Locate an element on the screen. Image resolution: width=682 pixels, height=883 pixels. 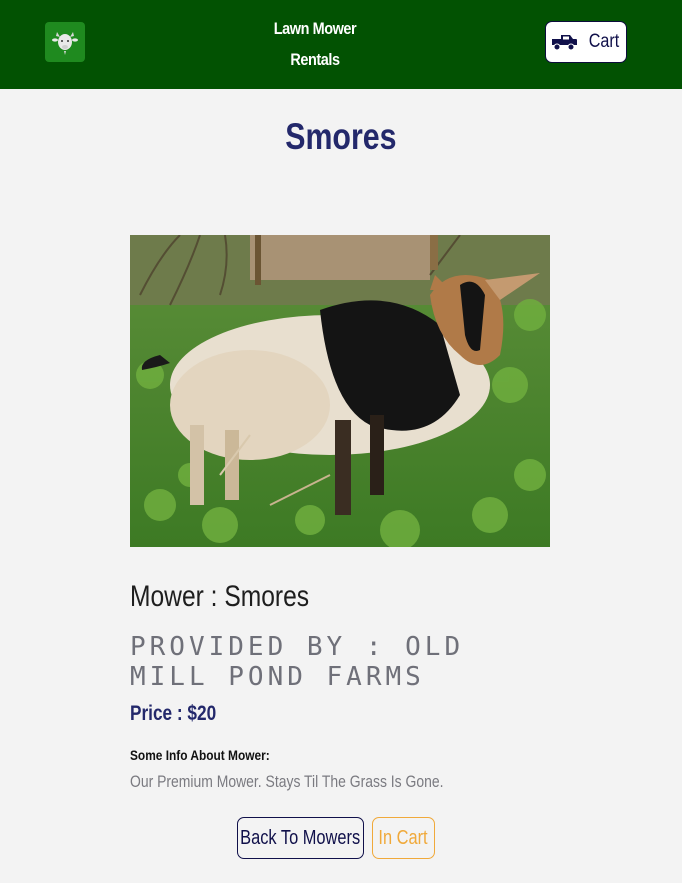
cart-button: Cart is located at coordinates (586, 42).